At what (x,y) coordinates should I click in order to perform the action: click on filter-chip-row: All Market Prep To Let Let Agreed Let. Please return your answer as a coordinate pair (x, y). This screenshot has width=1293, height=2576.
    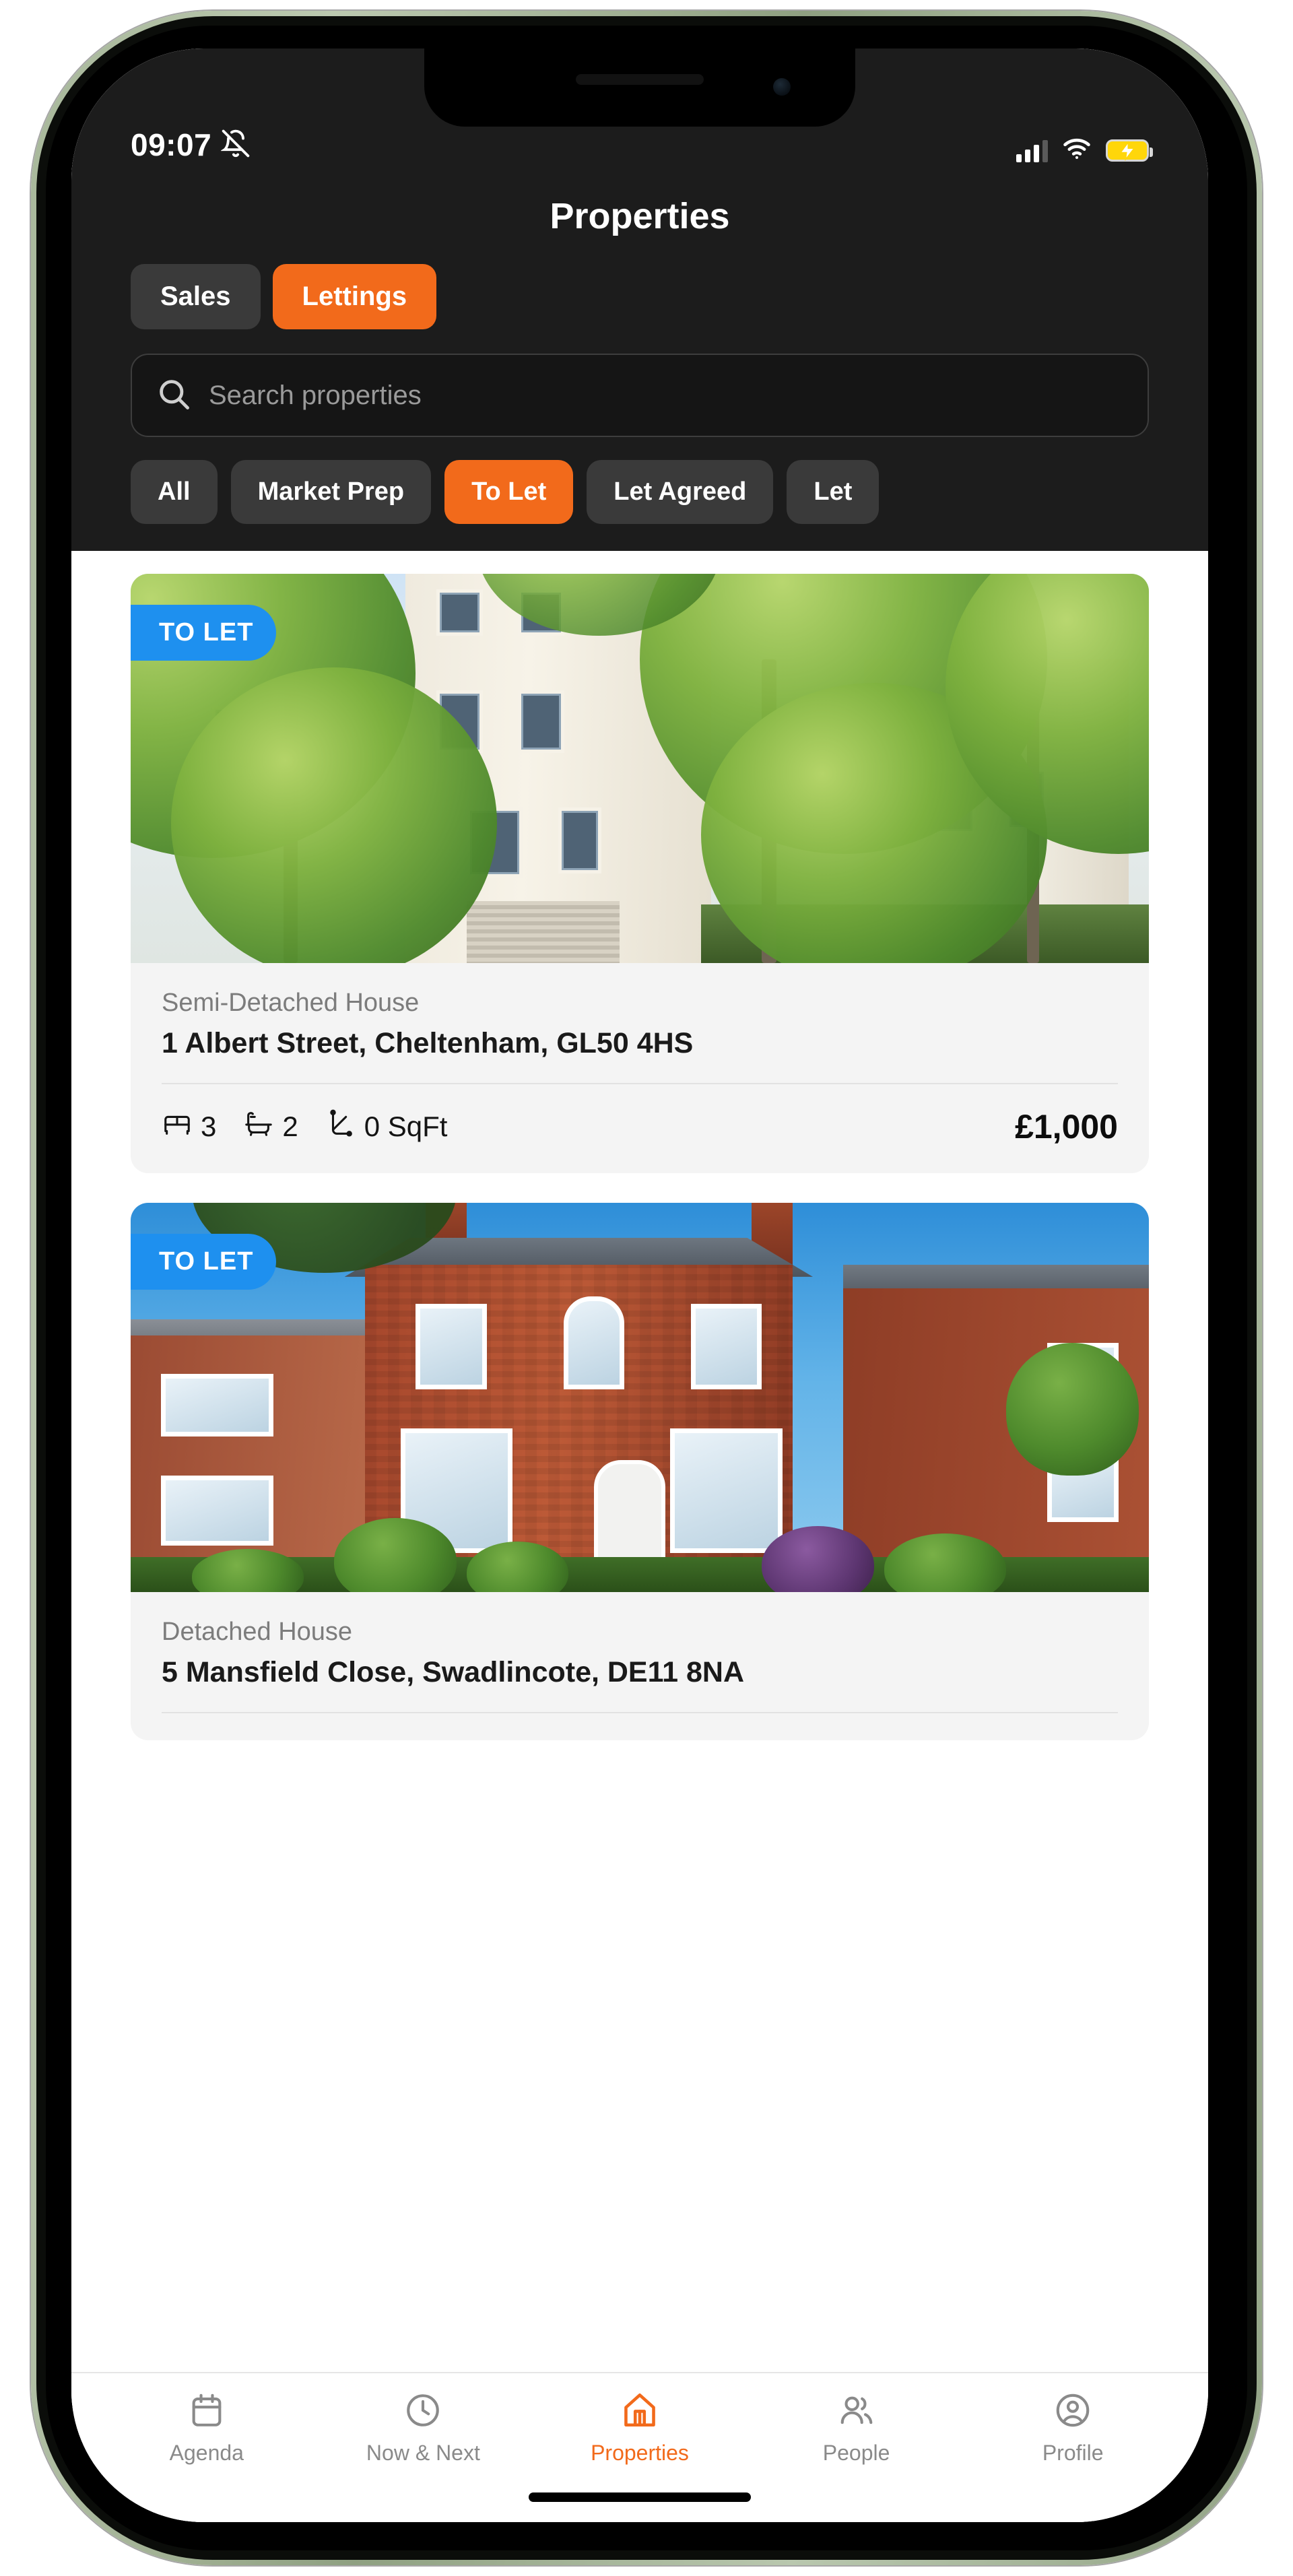
    Looking at the image, I should click on (639, 505).